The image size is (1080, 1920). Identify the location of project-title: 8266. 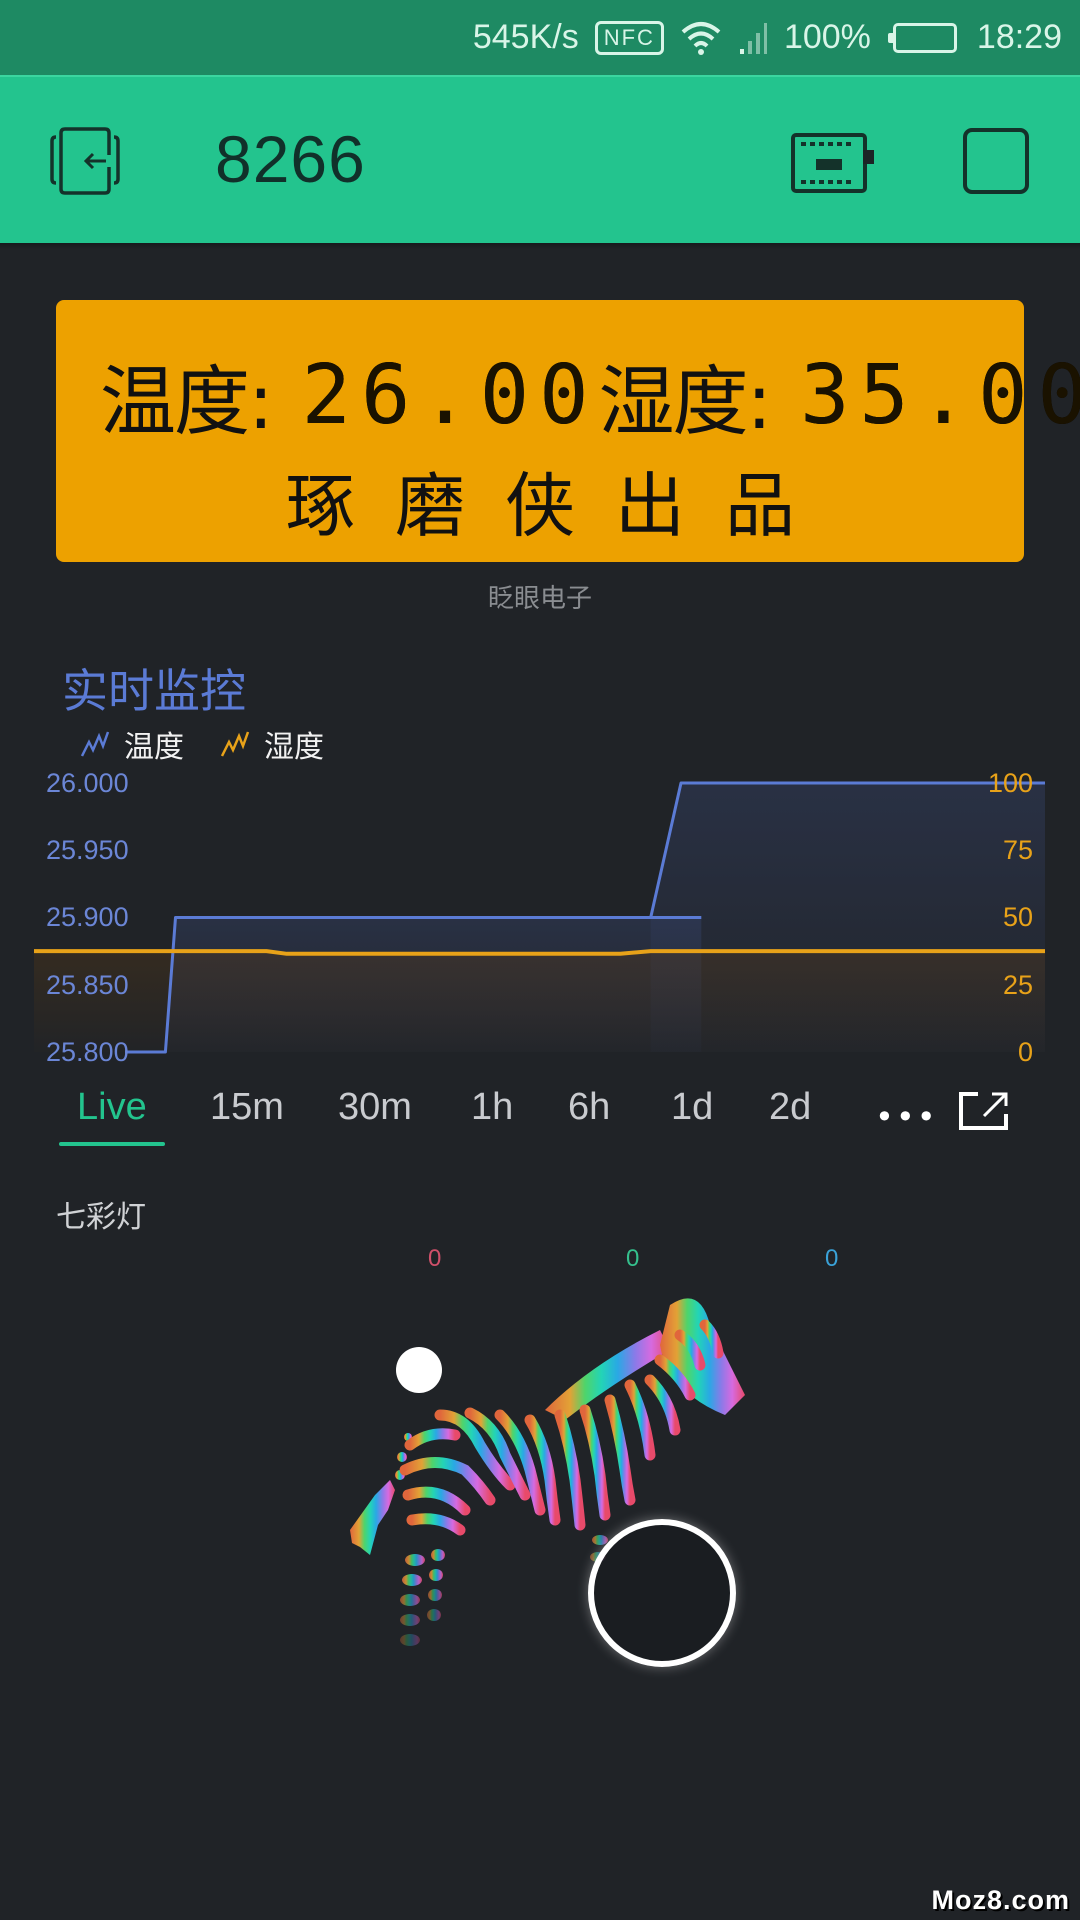
(290, 159).